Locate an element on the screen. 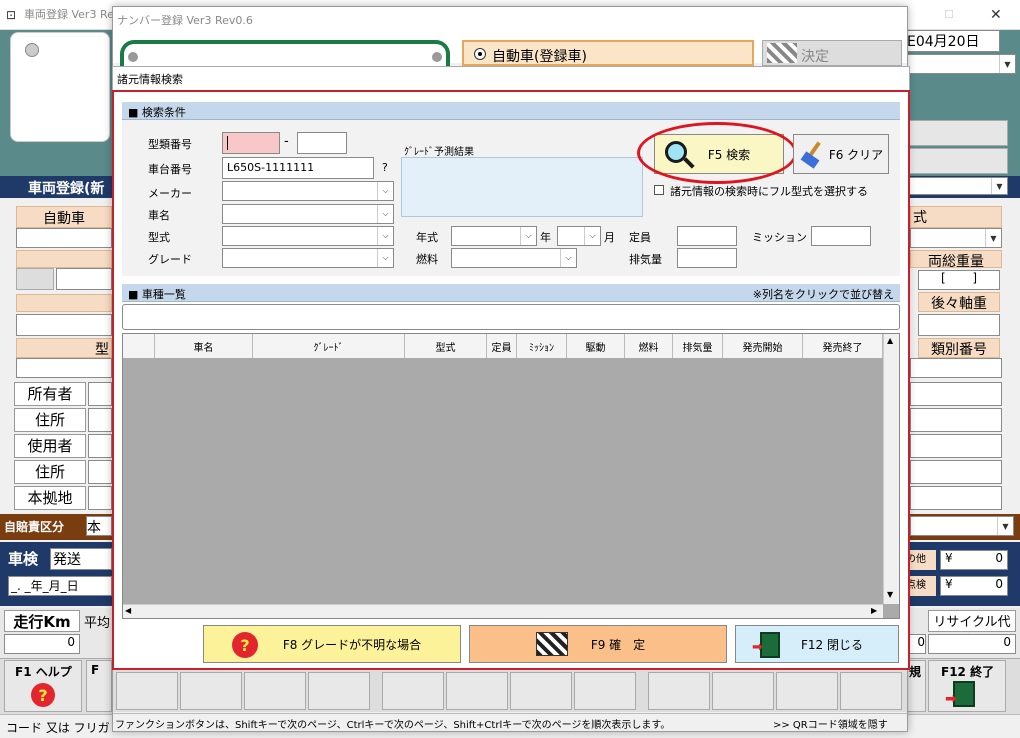 This screenshot has width=1020, height=738. bg-base-field is located at coordinates (100, 498).